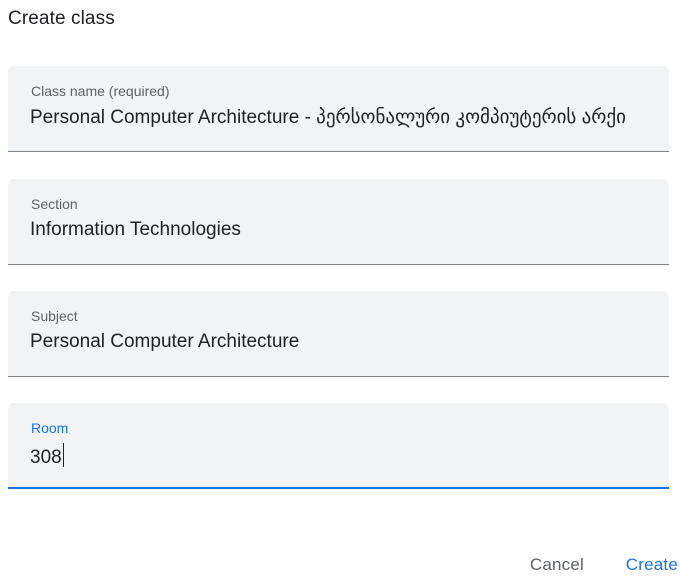 The image size is (680, 576). What do you see at coordinates (54, 316) in the screenshot?
I see `subject-label: Subject` at bounding box center [54, 316].